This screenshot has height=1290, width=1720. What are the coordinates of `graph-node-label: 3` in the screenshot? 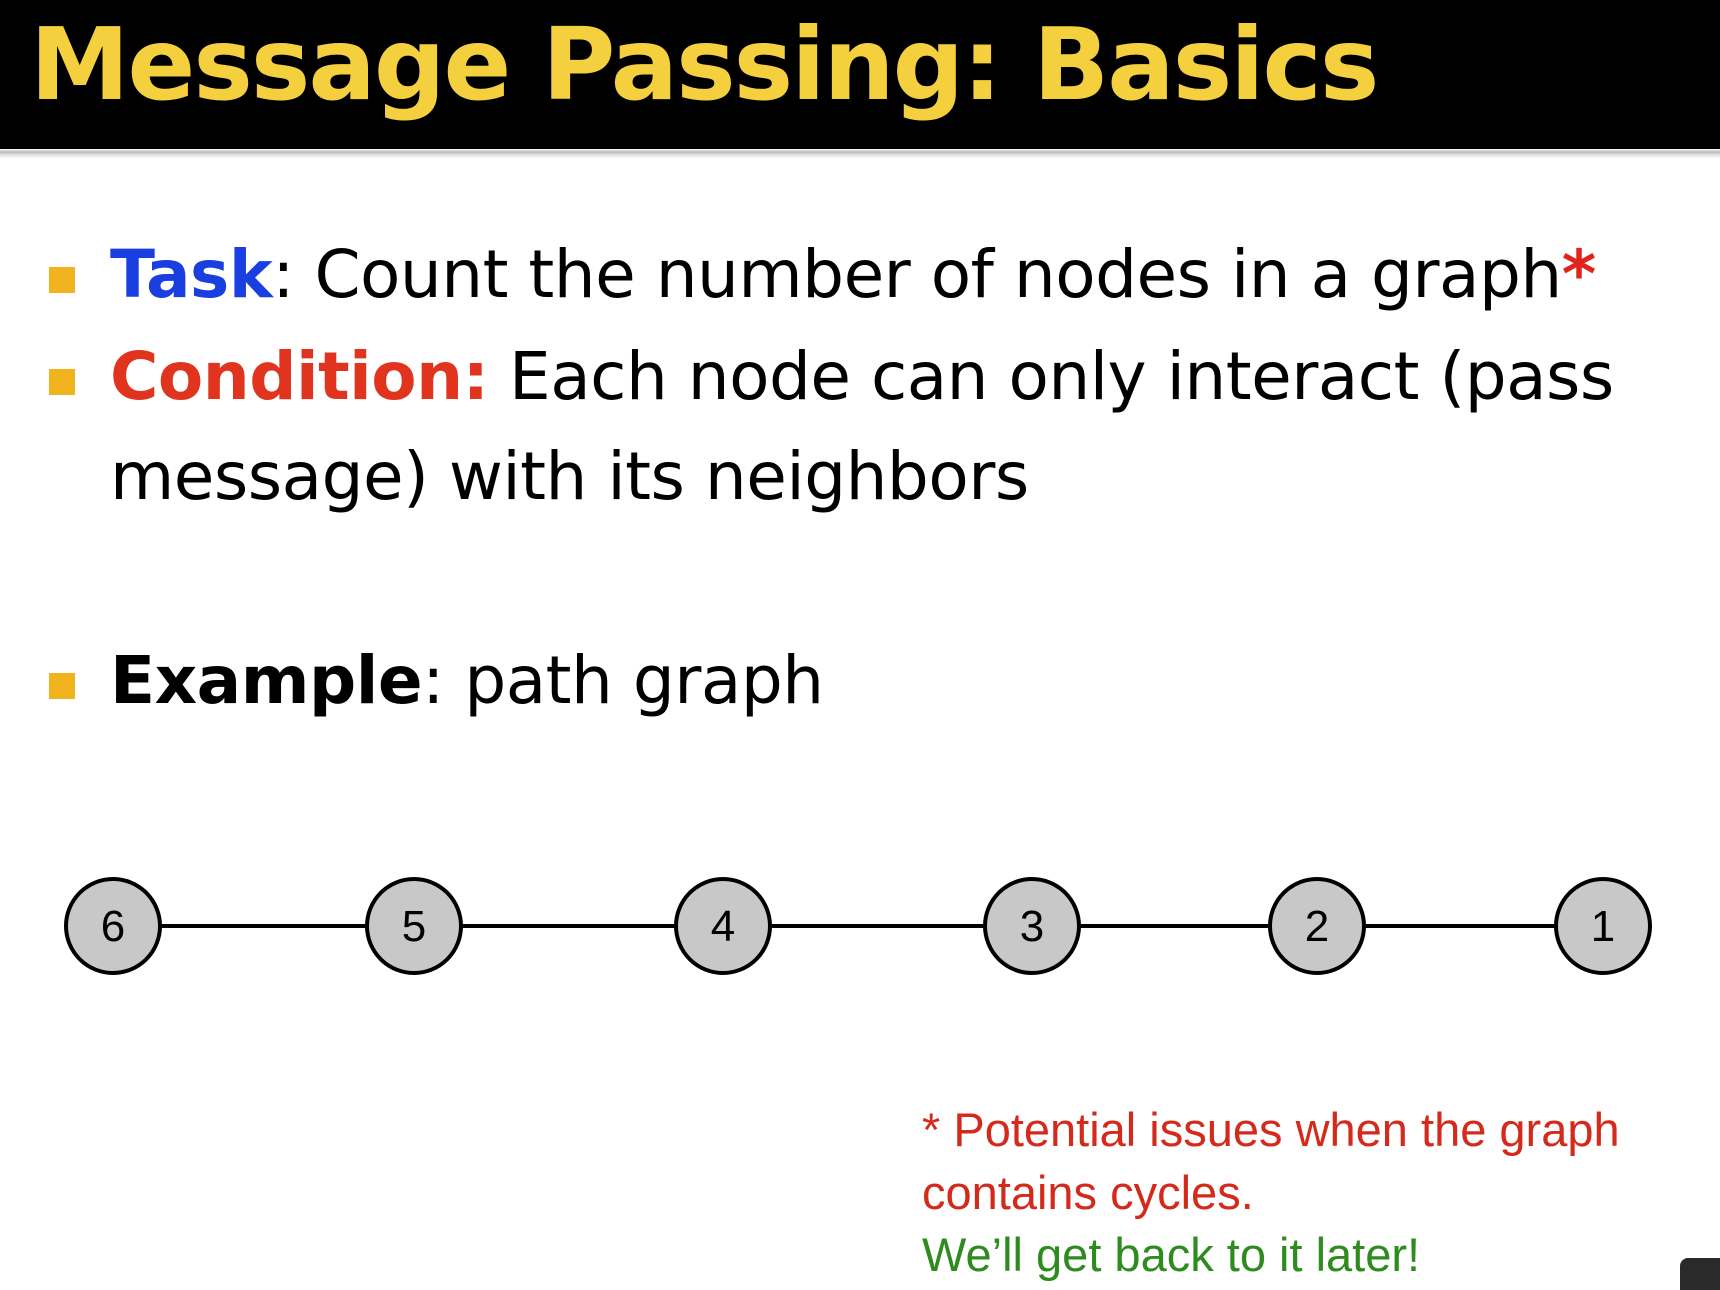 It's located at (1032, 926).